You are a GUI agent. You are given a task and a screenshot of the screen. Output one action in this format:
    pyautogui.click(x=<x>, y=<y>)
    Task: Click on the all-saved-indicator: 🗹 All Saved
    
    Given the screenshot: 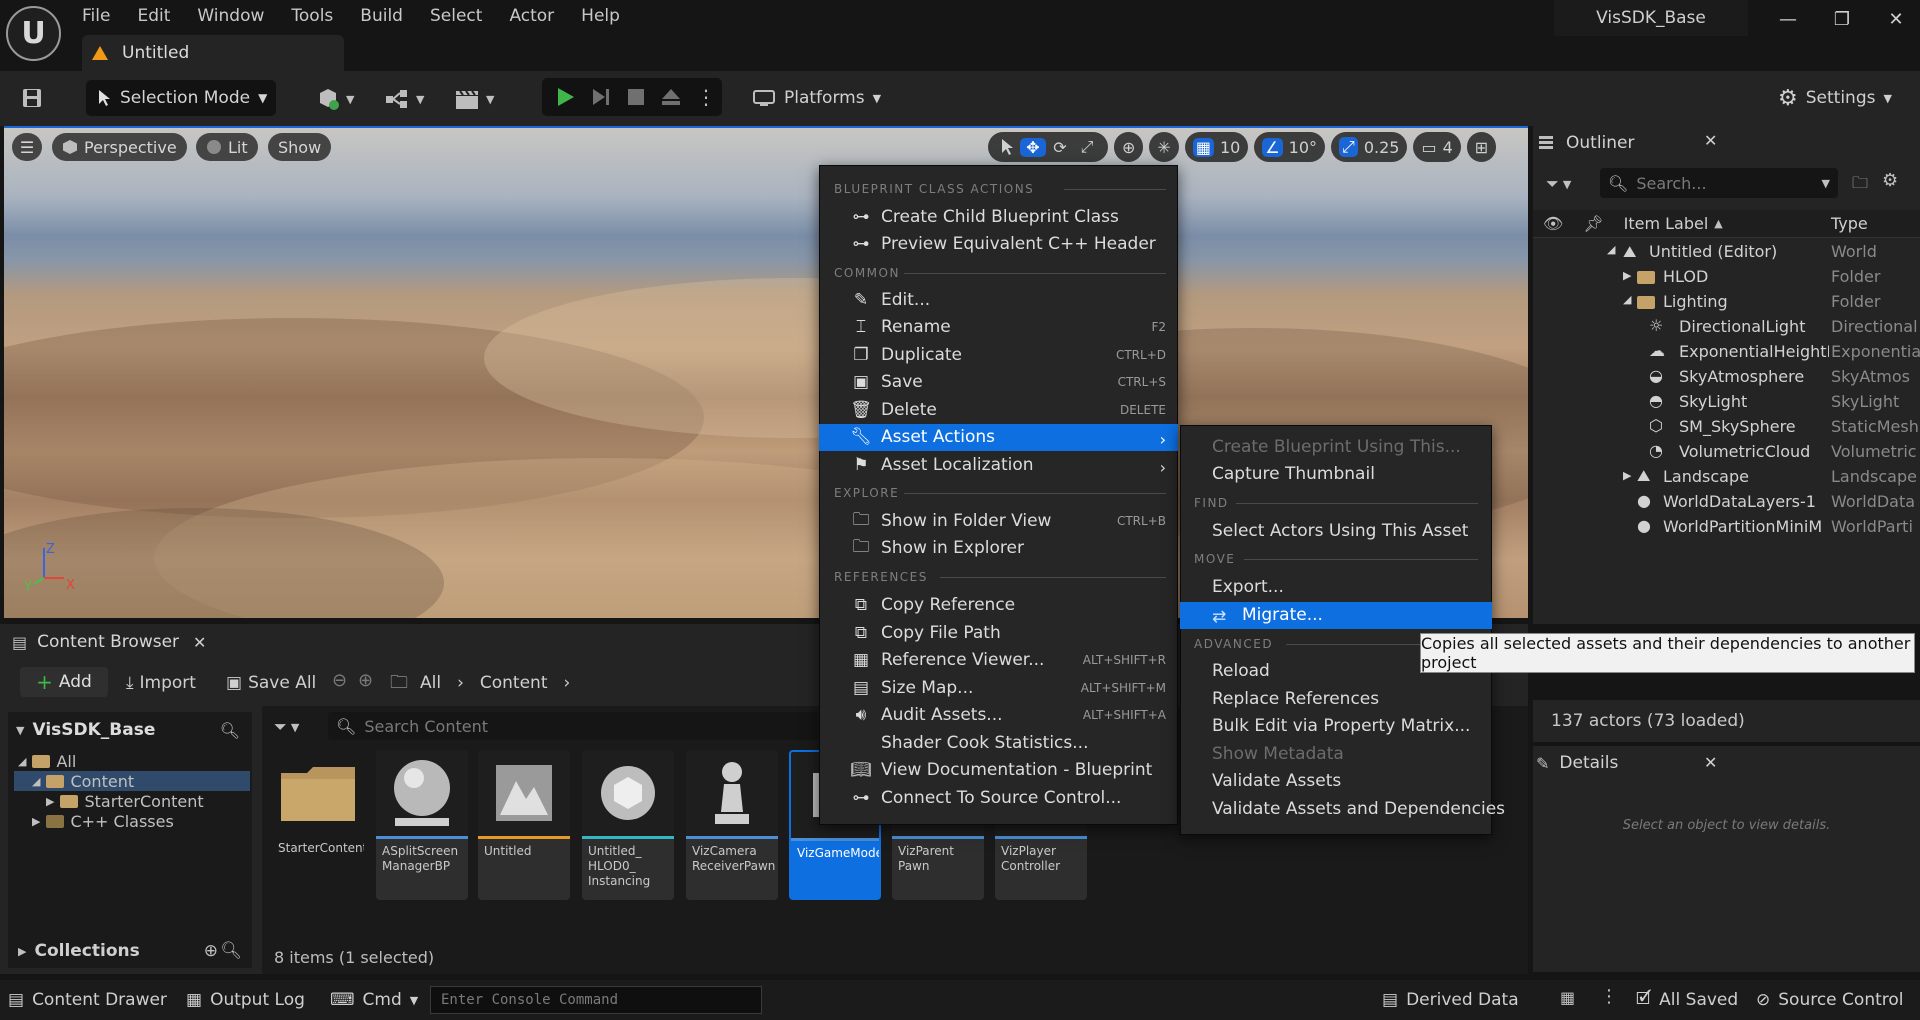 What is the action you would take?
    pyautogui.click(x=1687, y=1000)
    